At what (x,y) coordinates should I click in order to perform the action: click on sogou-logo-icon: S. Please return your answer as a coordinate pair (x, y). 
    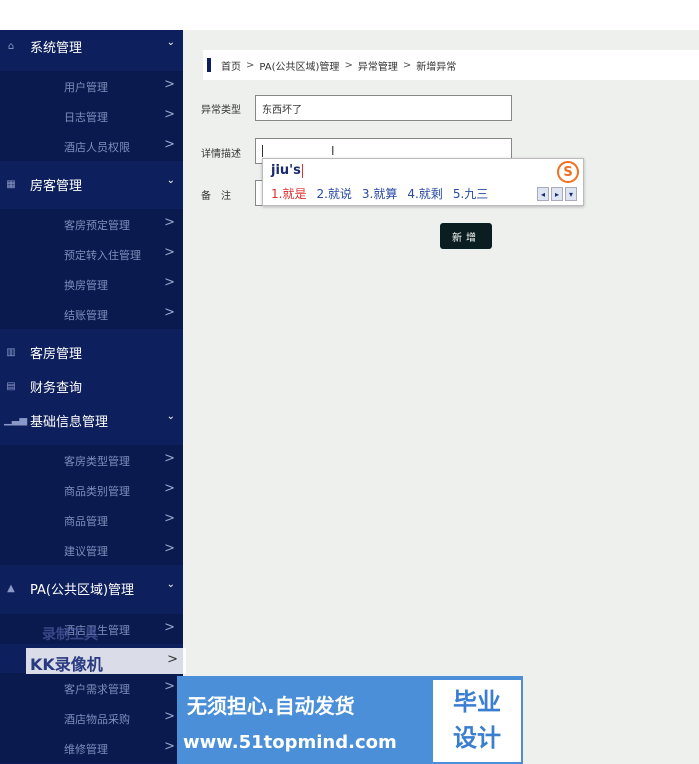
    Looking at the image, I should click on (568, 172).